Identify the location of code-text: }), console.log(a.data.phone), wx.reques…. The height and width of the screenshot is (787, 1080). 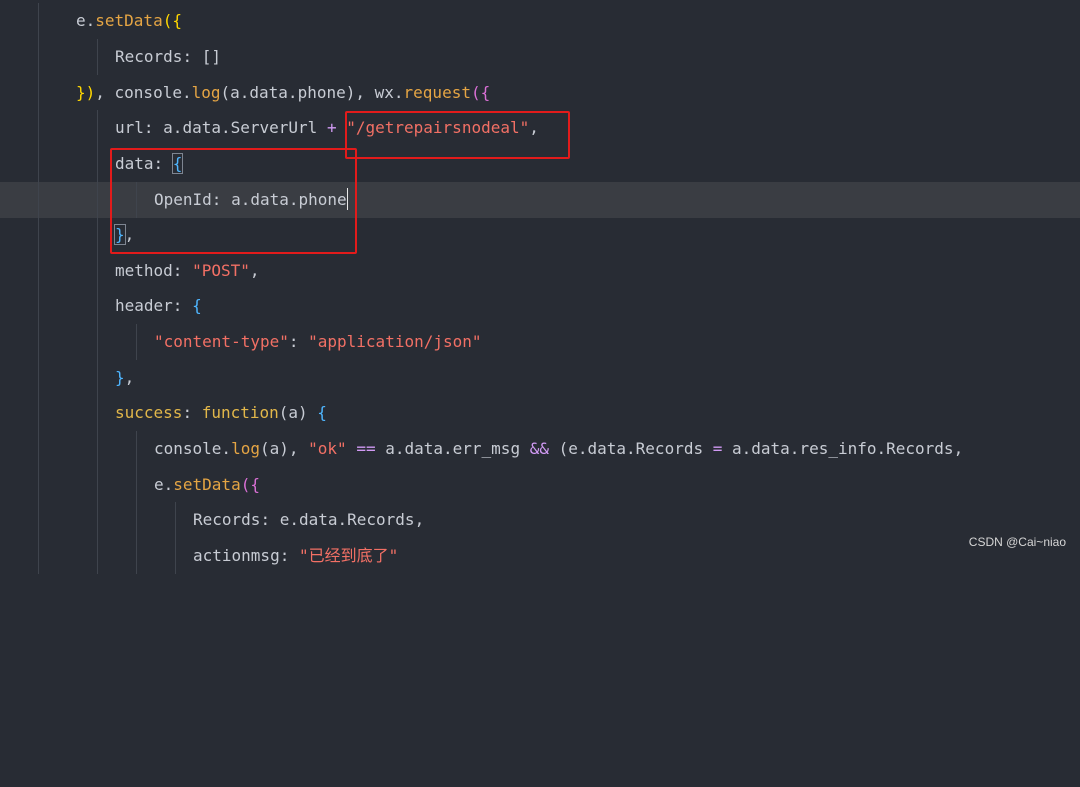
(283, 92).